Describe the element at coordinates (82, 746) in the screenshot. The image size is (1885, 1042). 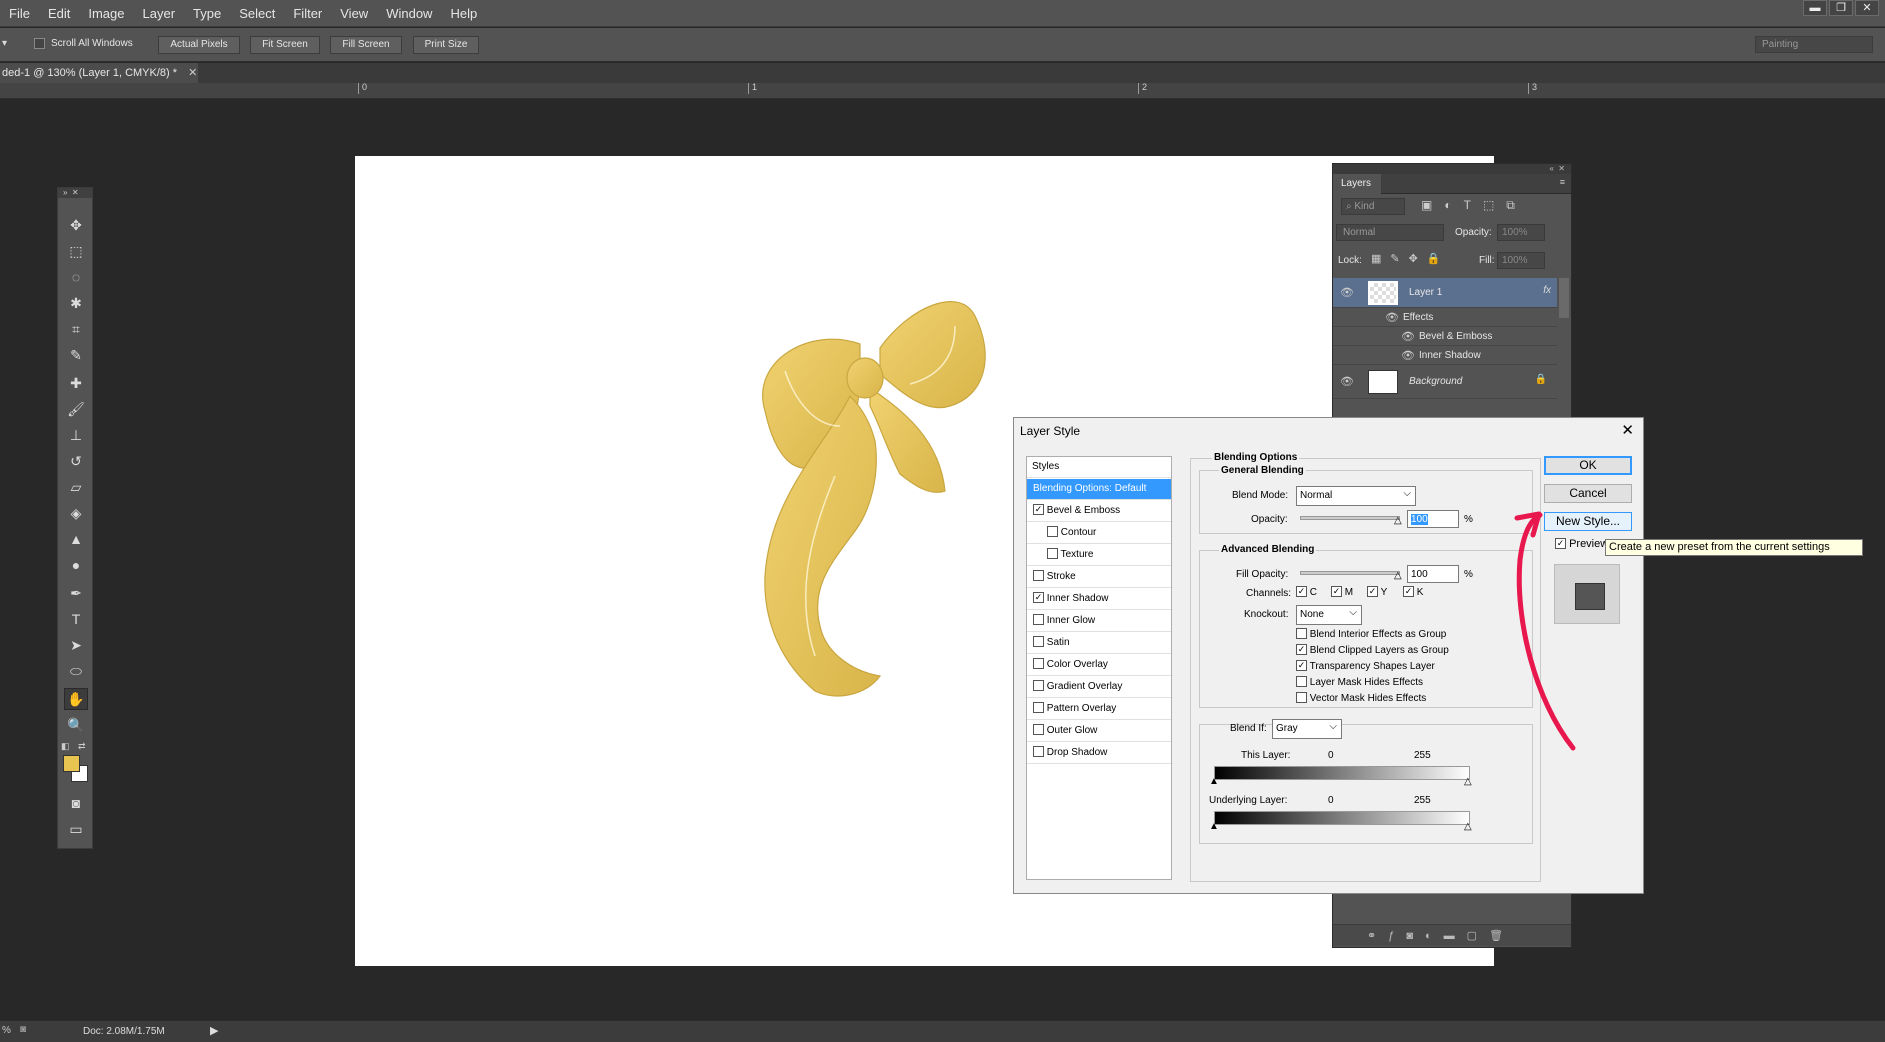
I see `swap-colors-icon: ⇄` at that location.